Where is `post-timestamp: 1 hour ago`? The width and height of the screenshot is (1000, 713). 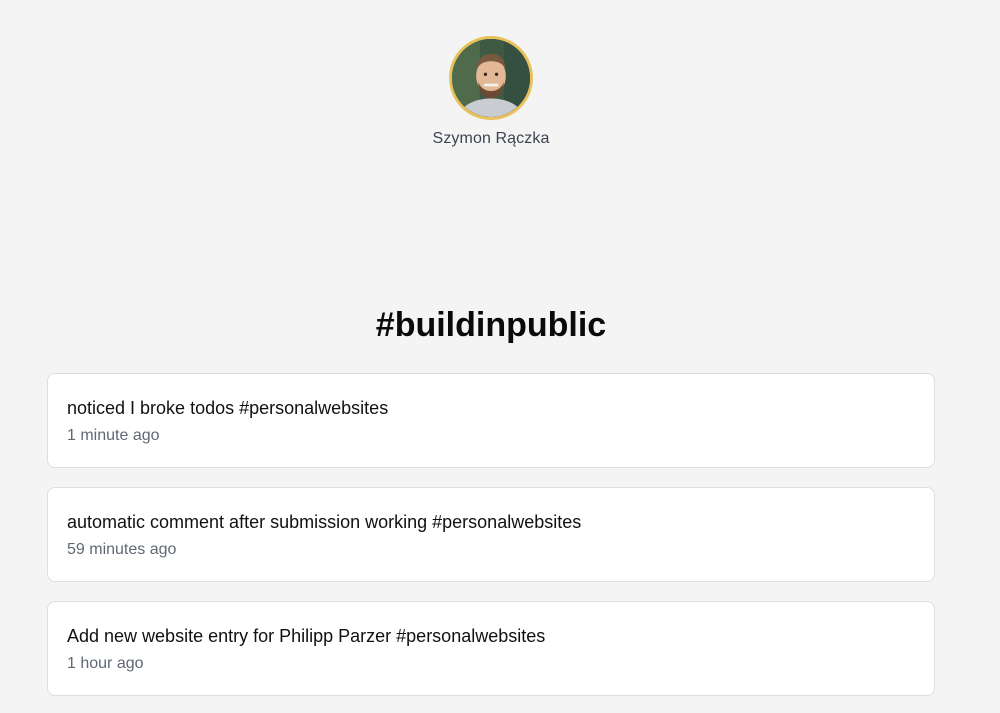
post-timestamp: 1 hour ago is located at coordinates (105, 663).